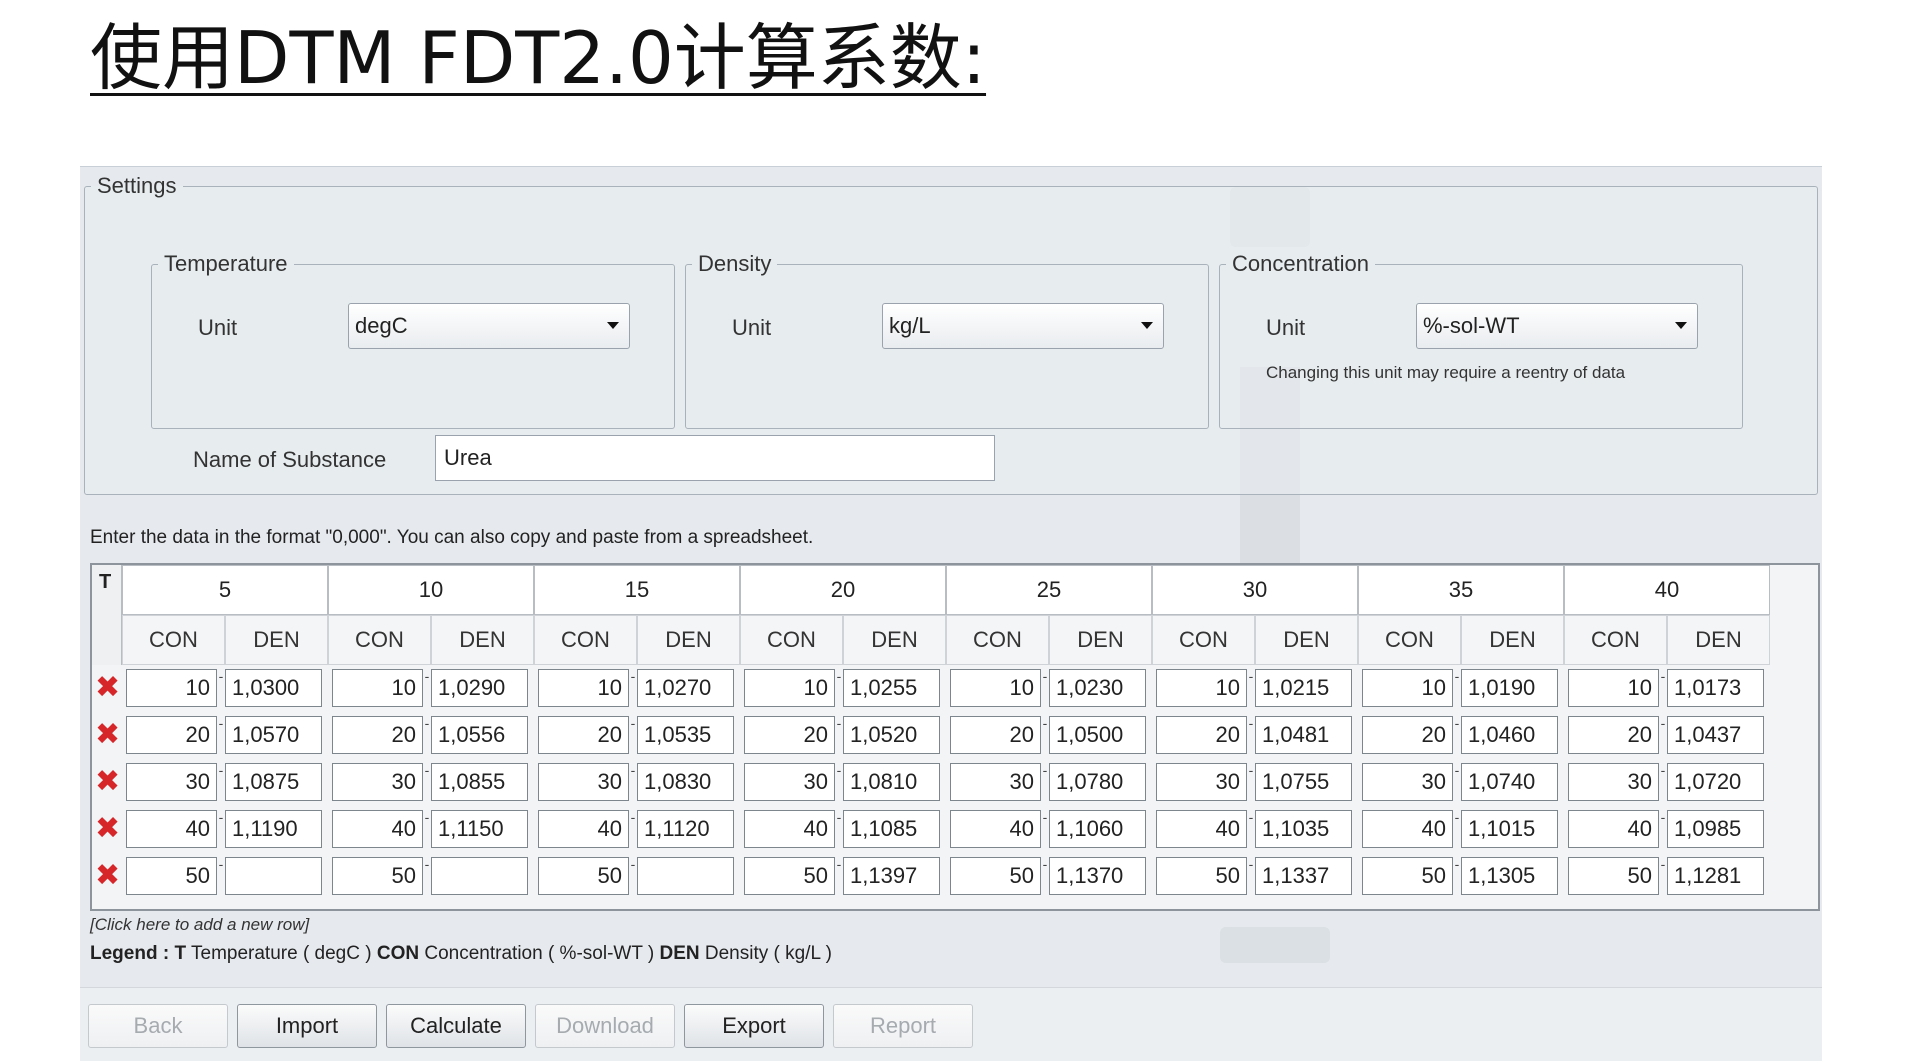 Image resolution: width=1920 pixels, height=1061 pixels. I want to click on density-cell: 1,1150, so click(479, 829).